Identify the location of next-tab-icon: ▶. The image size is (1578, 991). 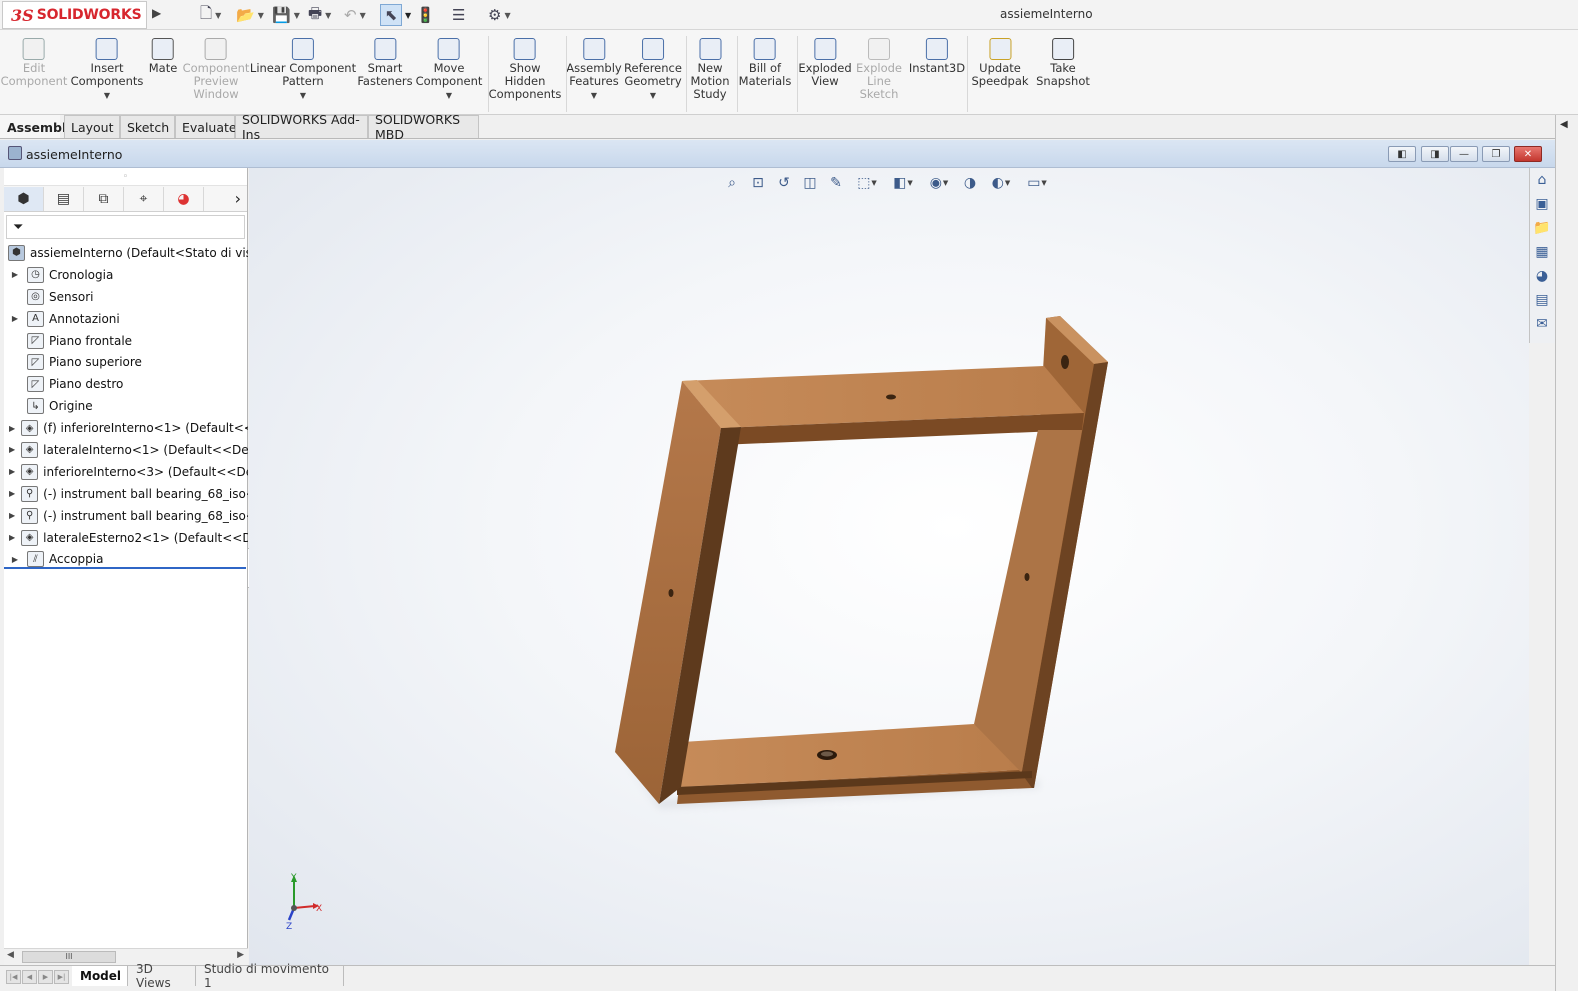
(45, 977).